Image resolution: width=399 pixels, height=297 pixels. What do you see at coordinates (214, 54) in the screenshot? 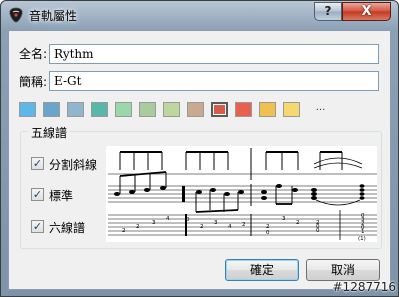
I see `full-name-input: Rythm` at bounding box center [214, 54].